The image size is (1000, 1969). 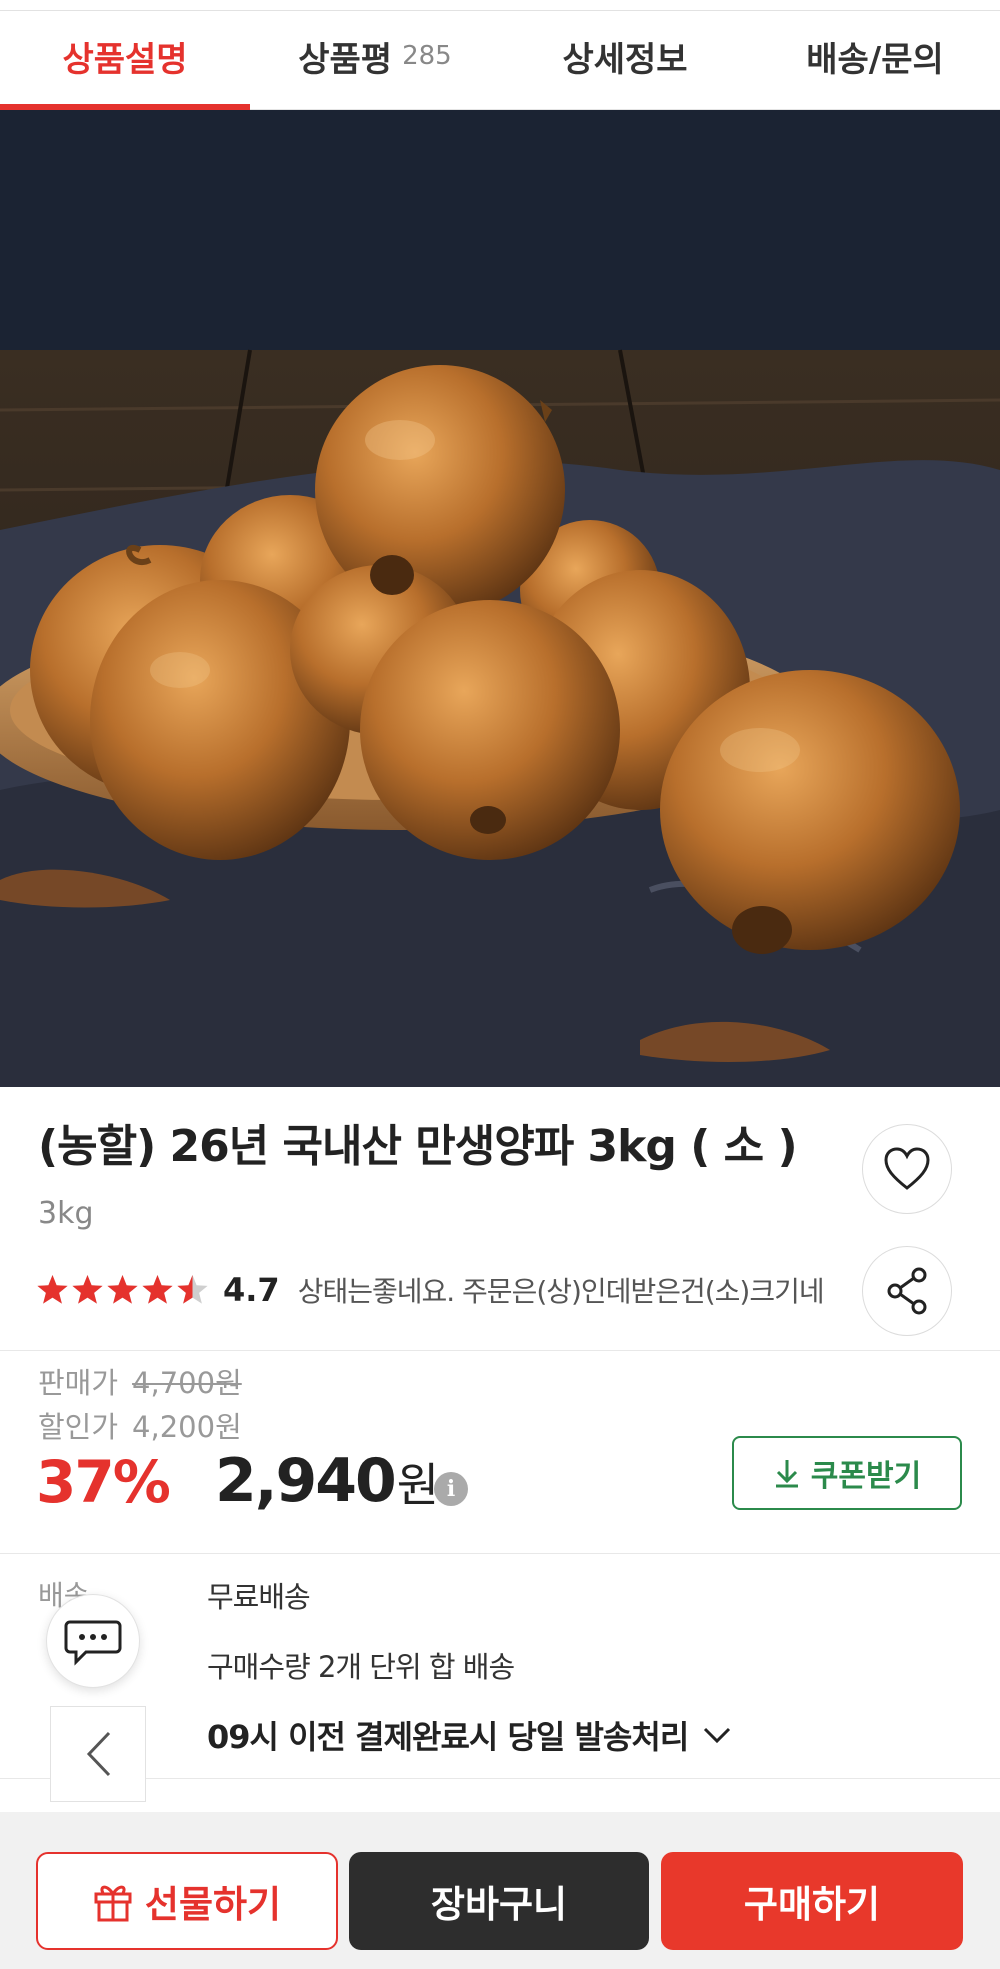 I want to click on add-to-cart-button: 장바구니, so click(x=499, y=1901).